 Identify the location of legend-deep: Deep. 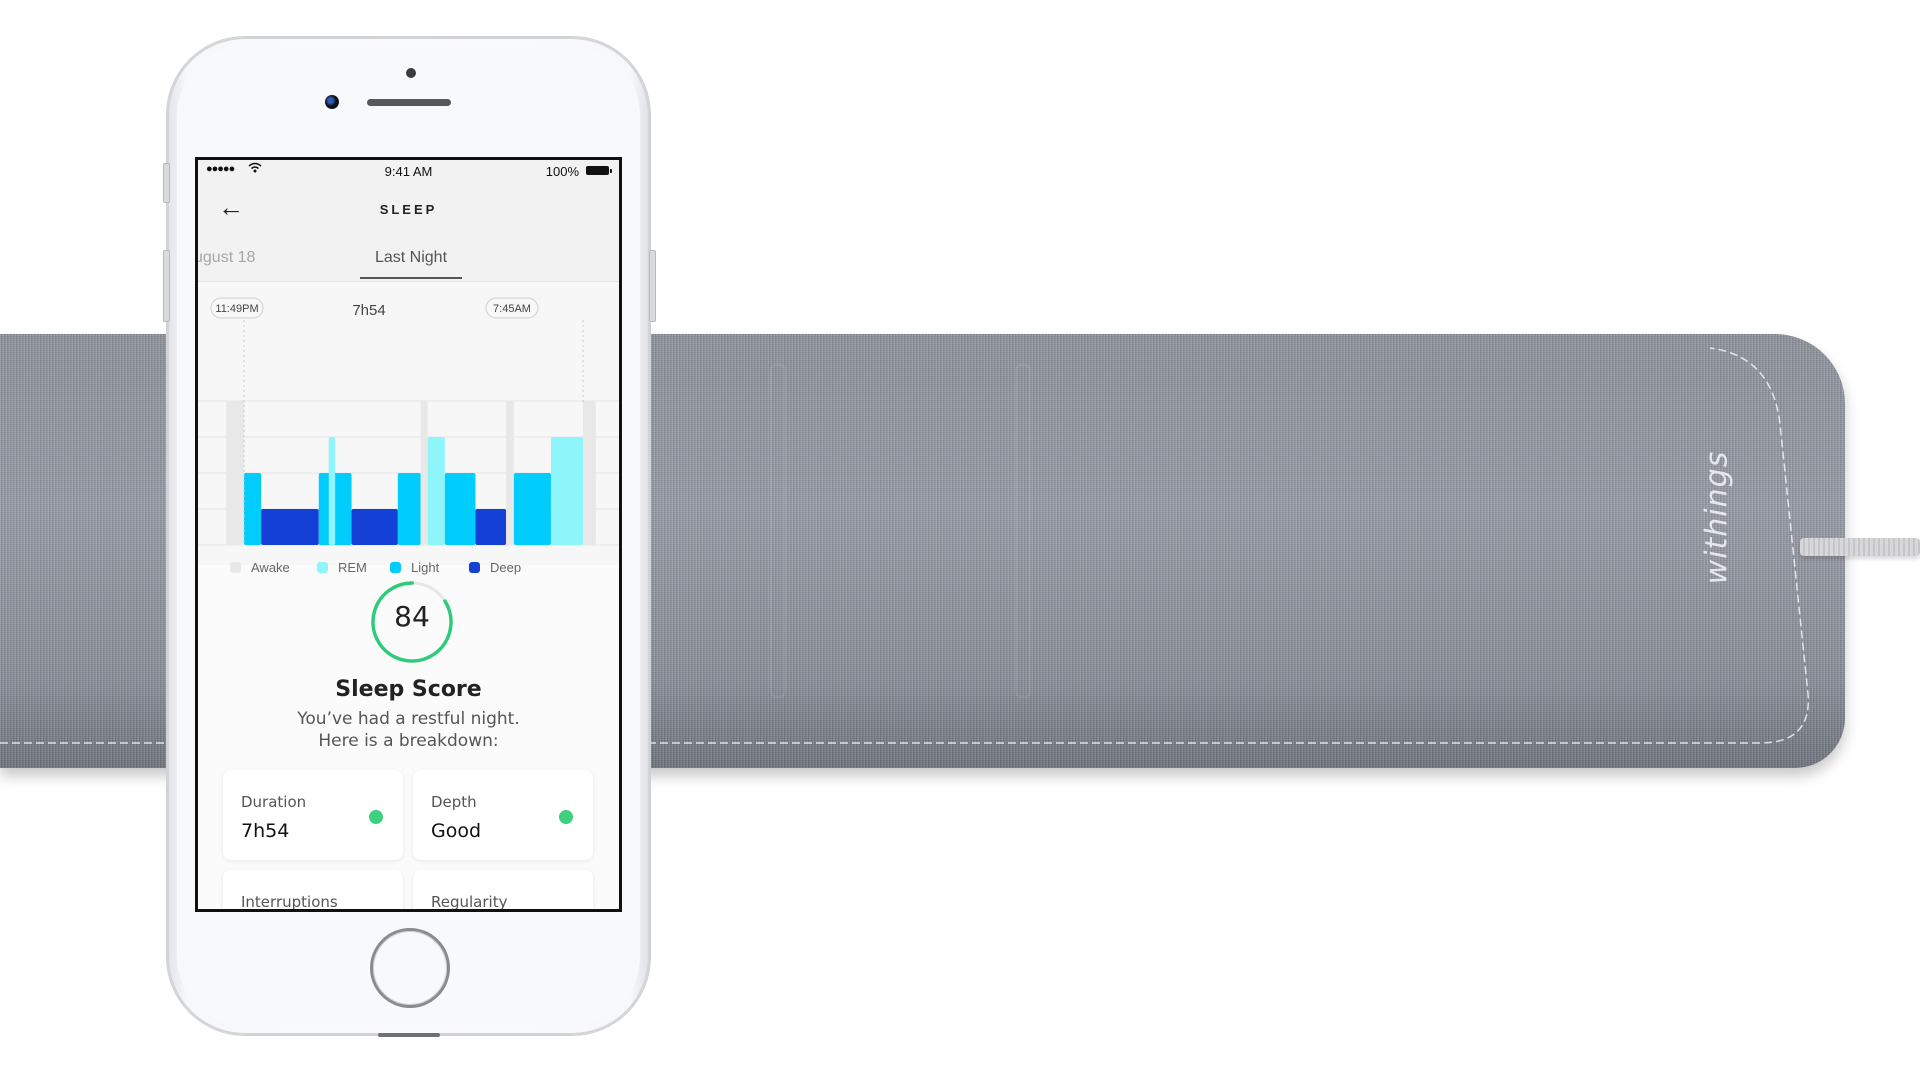
(495, 567).